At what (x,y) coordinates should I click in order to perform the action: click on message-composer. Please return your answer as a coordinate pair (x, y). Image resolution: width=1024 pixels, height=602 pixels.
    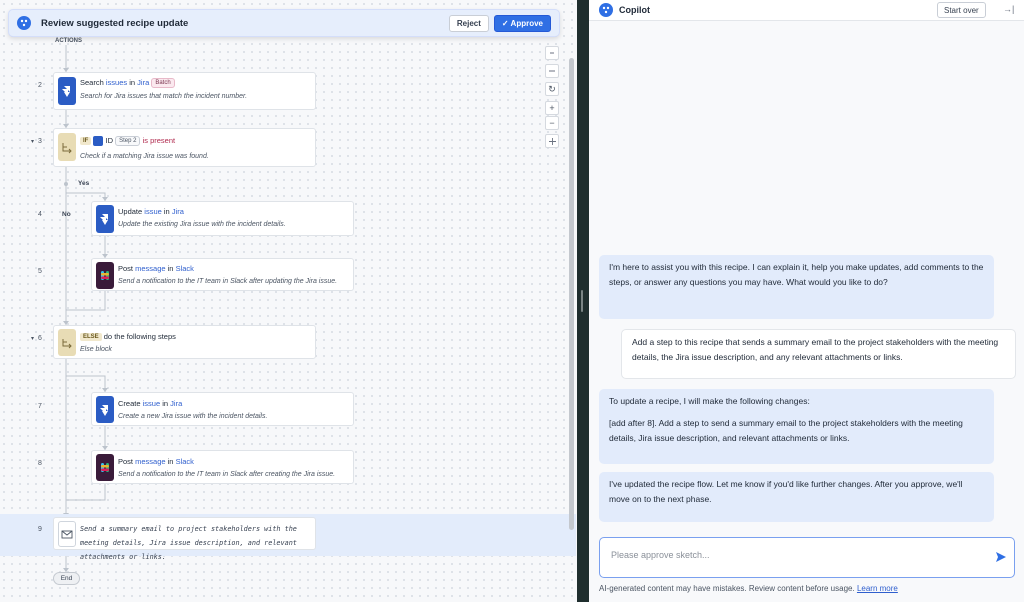
    Looking at the image, I should click on (807, 557).